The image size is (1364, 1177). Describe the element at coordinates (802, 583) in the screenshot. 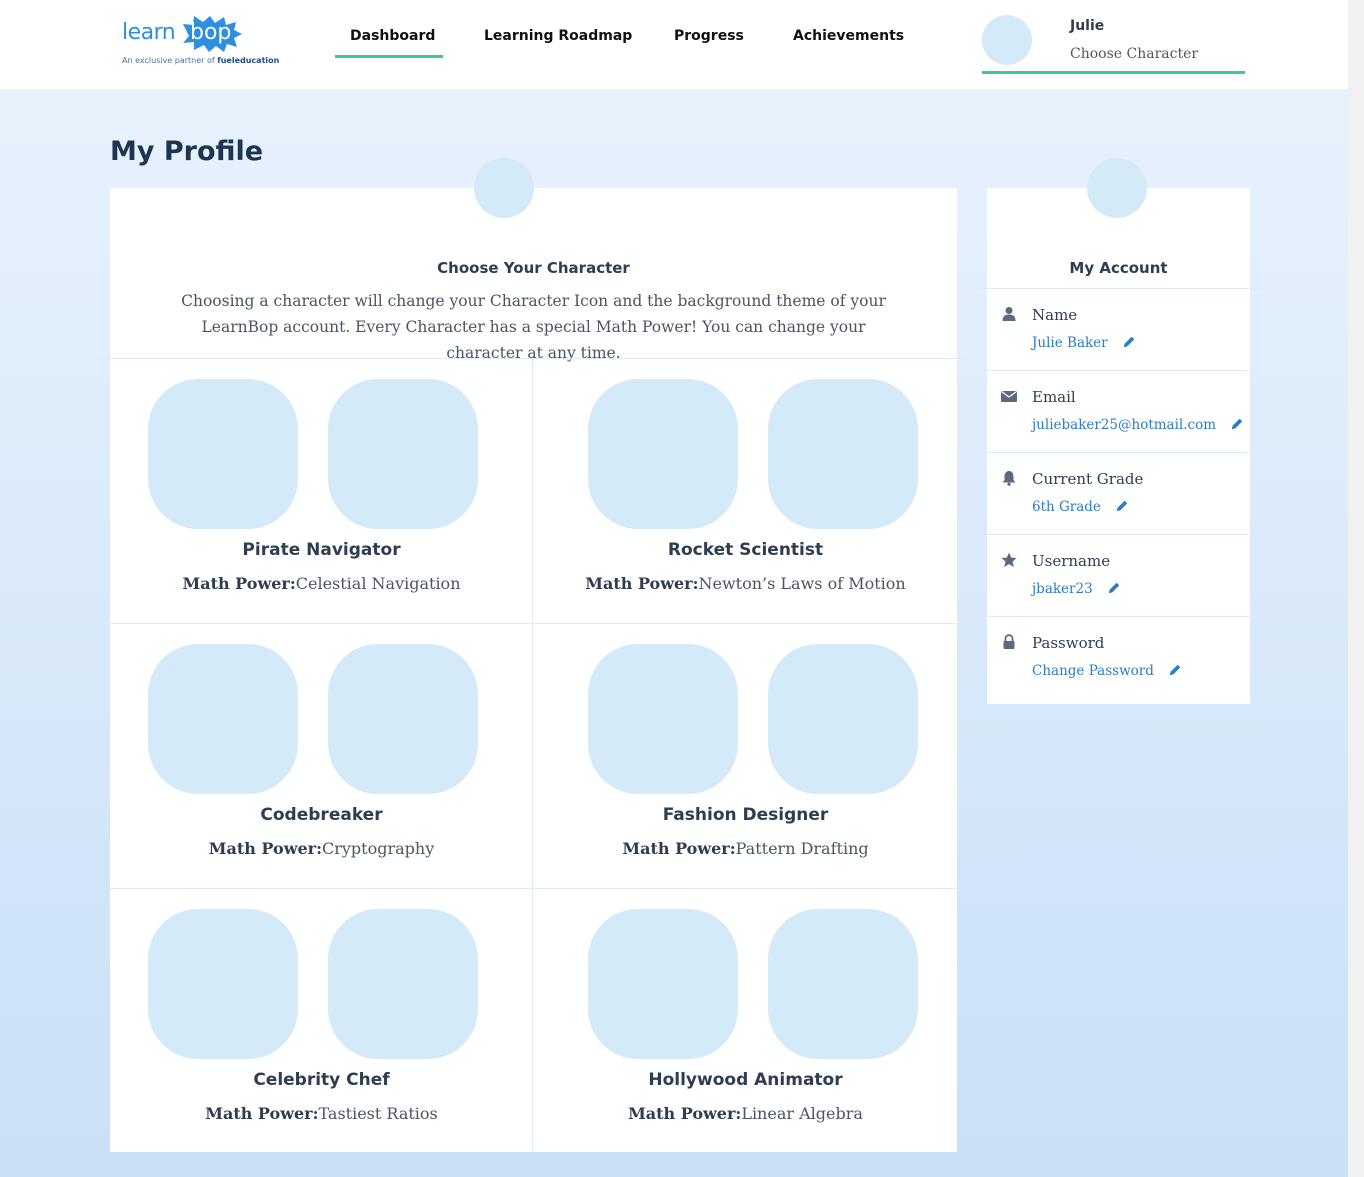

I see `math-power-value: Newton’s Laws of Motion` at that location.